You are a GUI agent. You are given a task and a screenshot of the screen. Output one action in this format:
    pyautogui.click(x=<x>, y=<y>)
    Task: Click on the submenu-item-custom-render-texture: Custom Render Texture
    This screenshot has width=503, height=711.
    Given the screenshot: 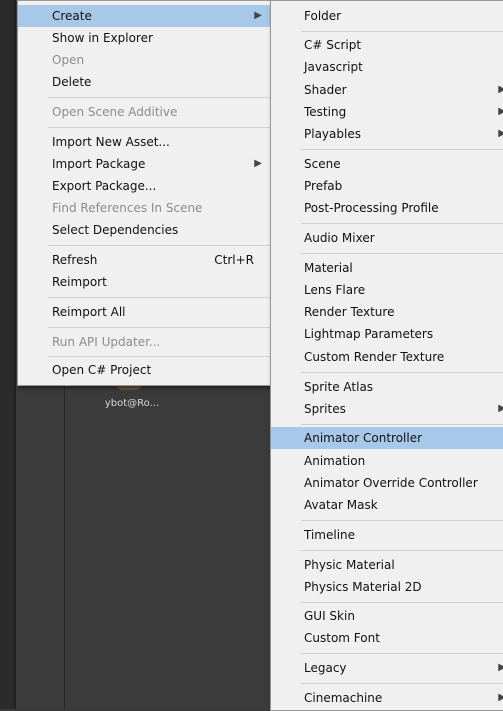 What is the action you would take?
    pyautogui.click(x=387, y=357)
    